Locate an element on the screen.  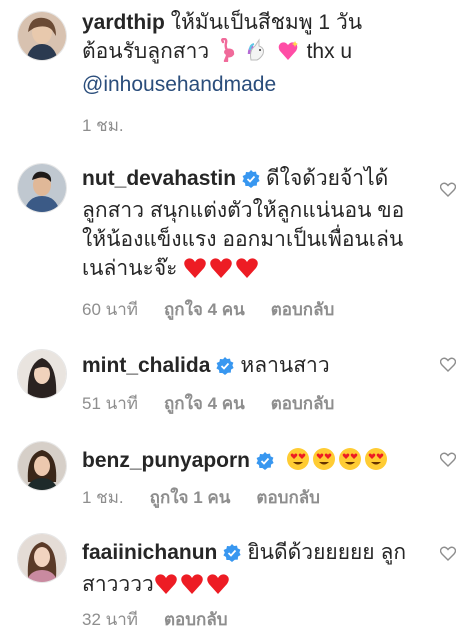
comment-line: หลานสาว is located at coordinates (285, 365).